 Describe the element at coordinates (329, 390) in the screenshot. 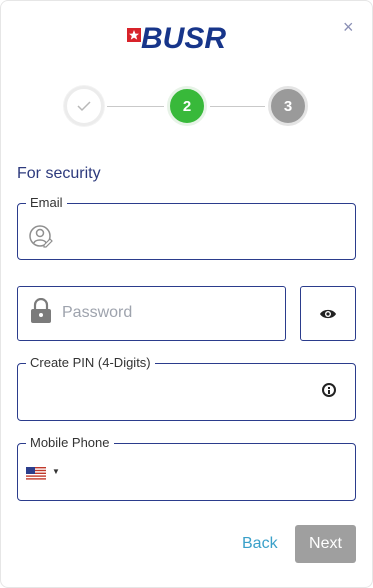

I see `info-icon` at that location.